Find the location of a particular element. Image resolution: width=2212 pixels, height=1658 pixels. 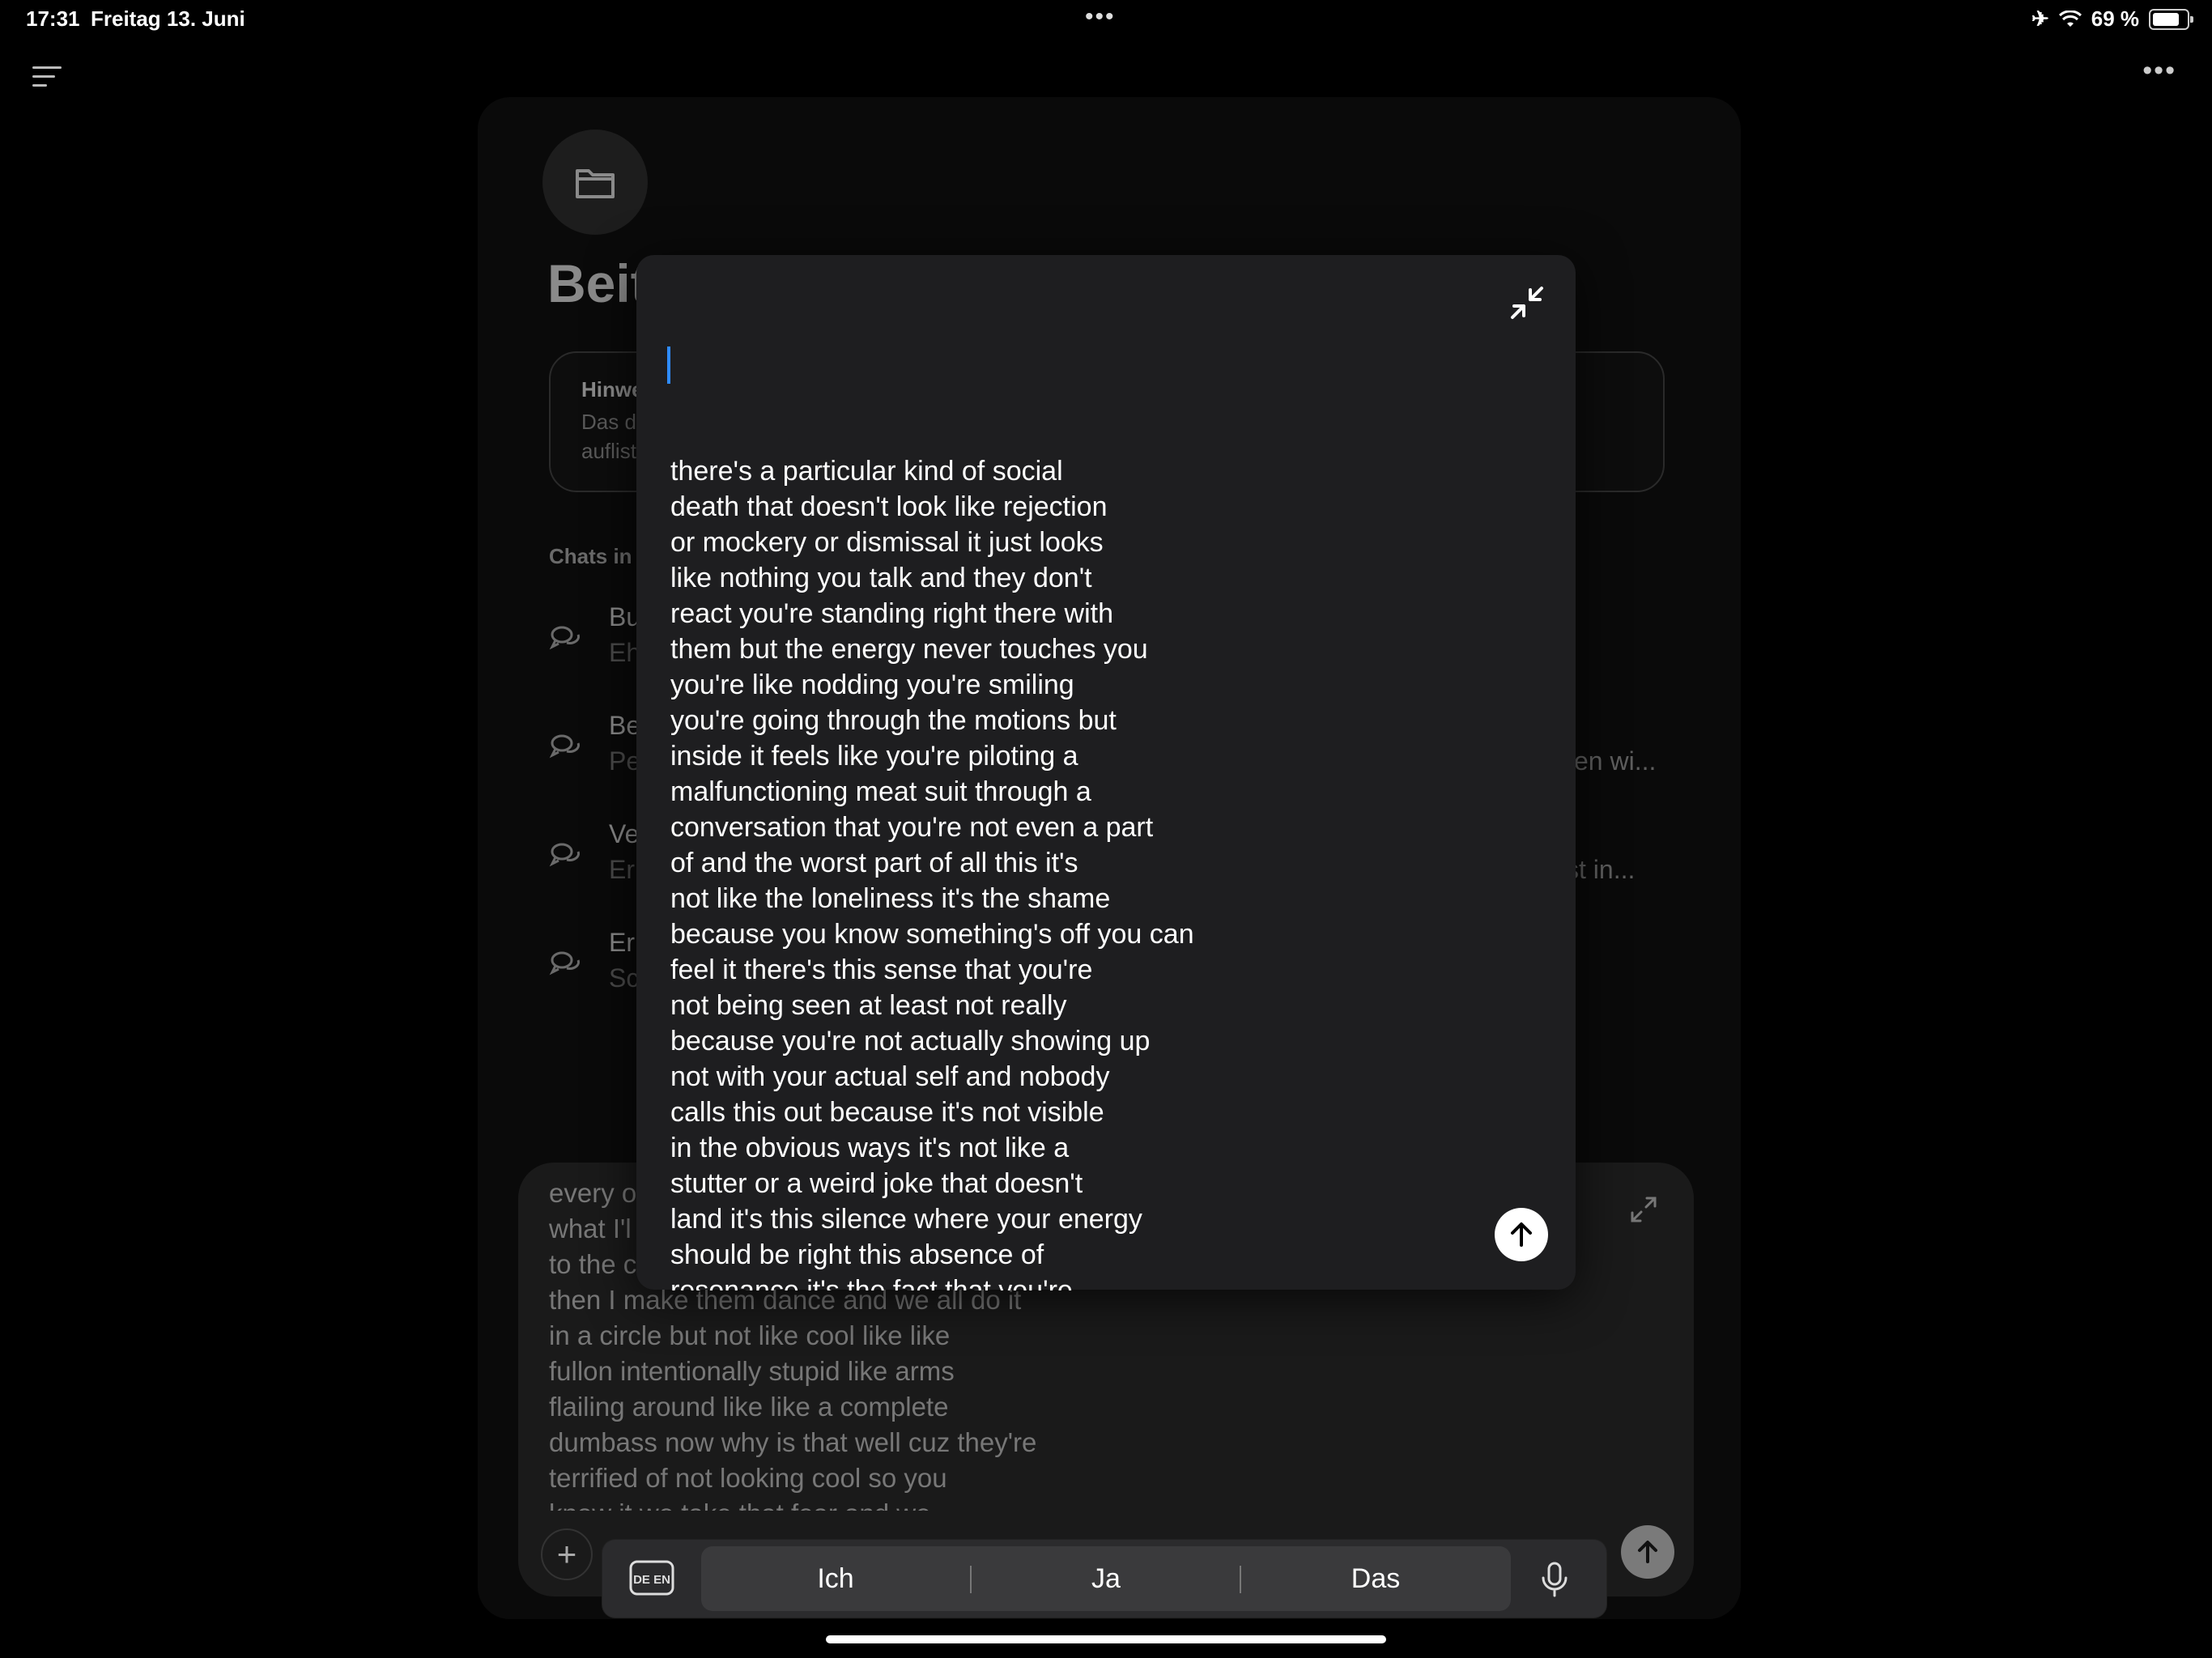

battery-percent: 69 % is located at coordinates (2115, 18).